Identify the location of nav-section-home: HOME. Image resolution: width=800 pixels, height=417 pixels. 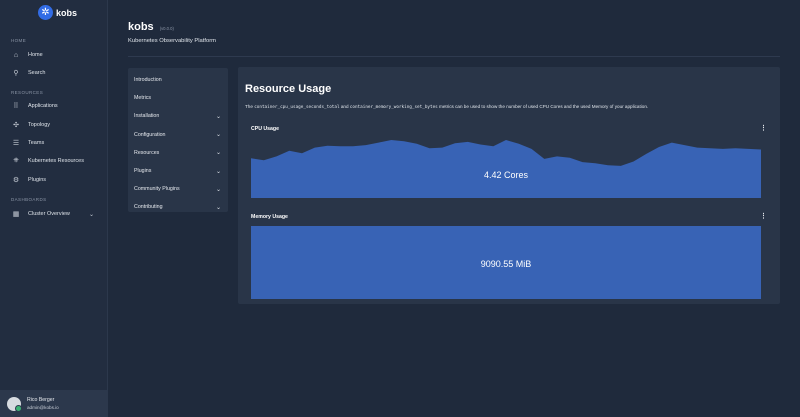
(19, 40).